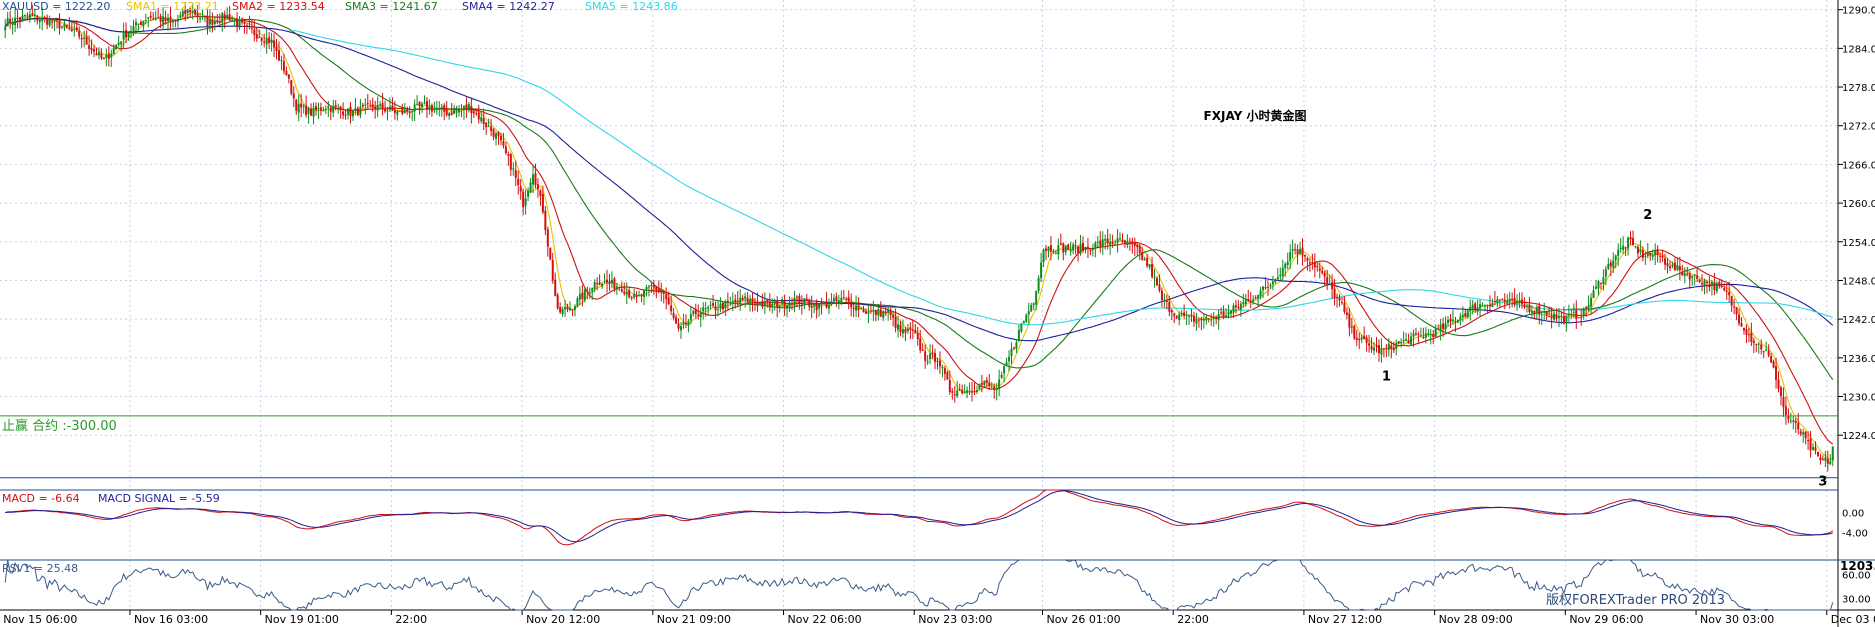 The image size is (1875, 627). Describe the element at coordinates (1822, 481) in the screenshot. I see `annotation-marker: 3` at that location.